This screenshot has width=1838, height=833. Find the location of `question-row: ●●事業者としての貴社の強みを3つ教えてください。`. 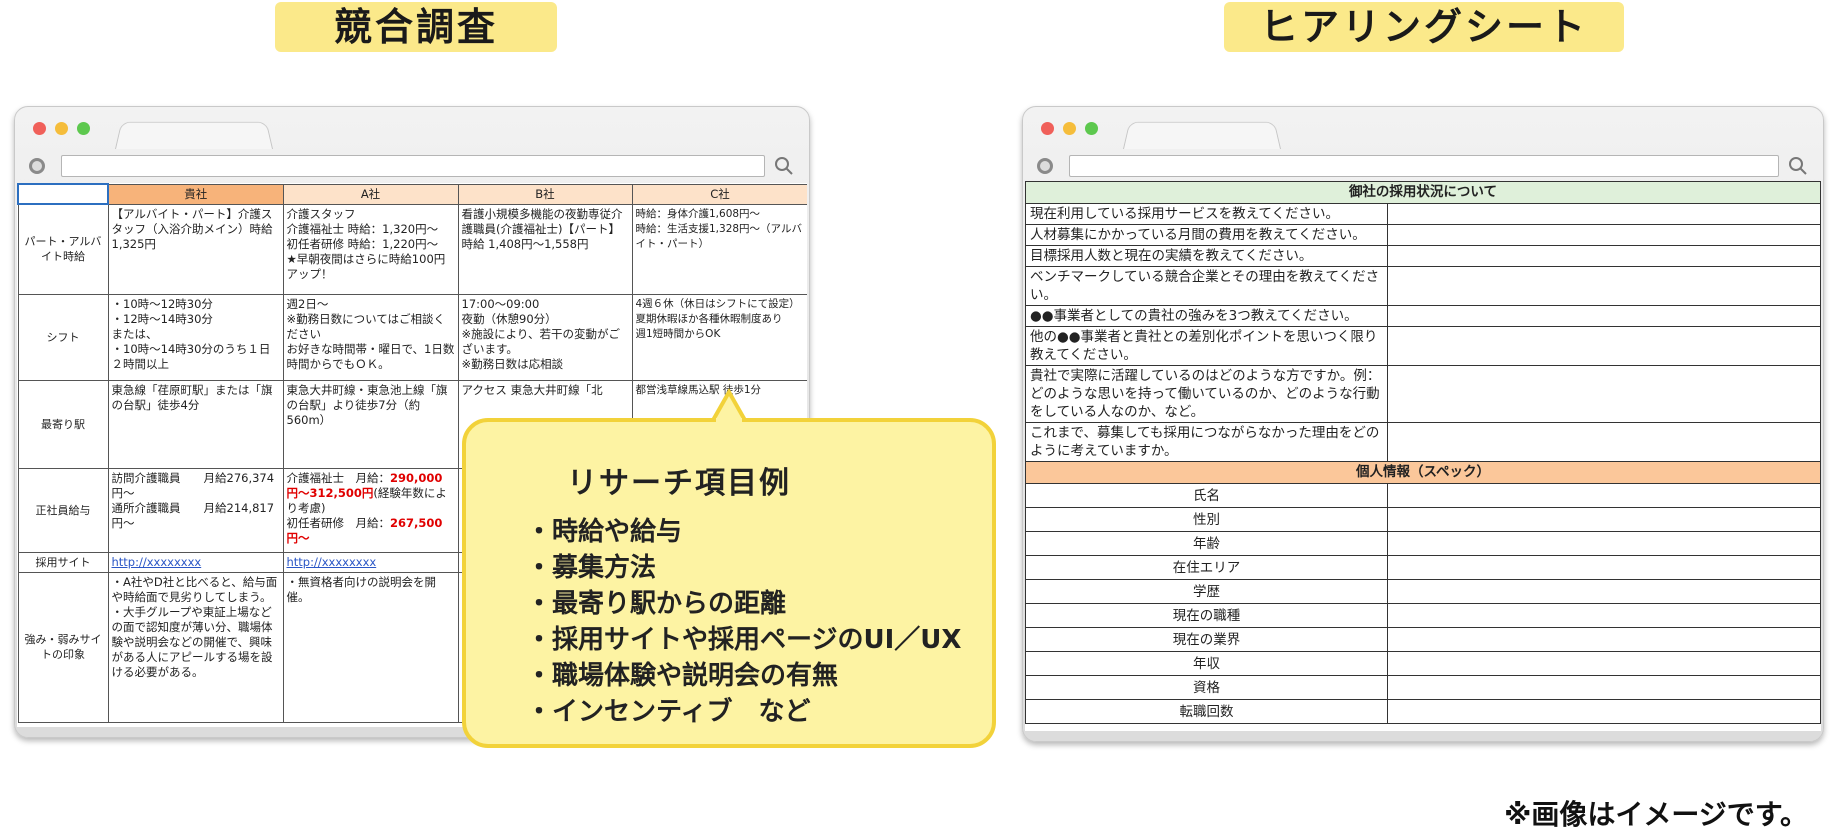

question-row: ●●事業者としての貴社の強みを3つ教えてください。 is located at coordinates (1423, 316).